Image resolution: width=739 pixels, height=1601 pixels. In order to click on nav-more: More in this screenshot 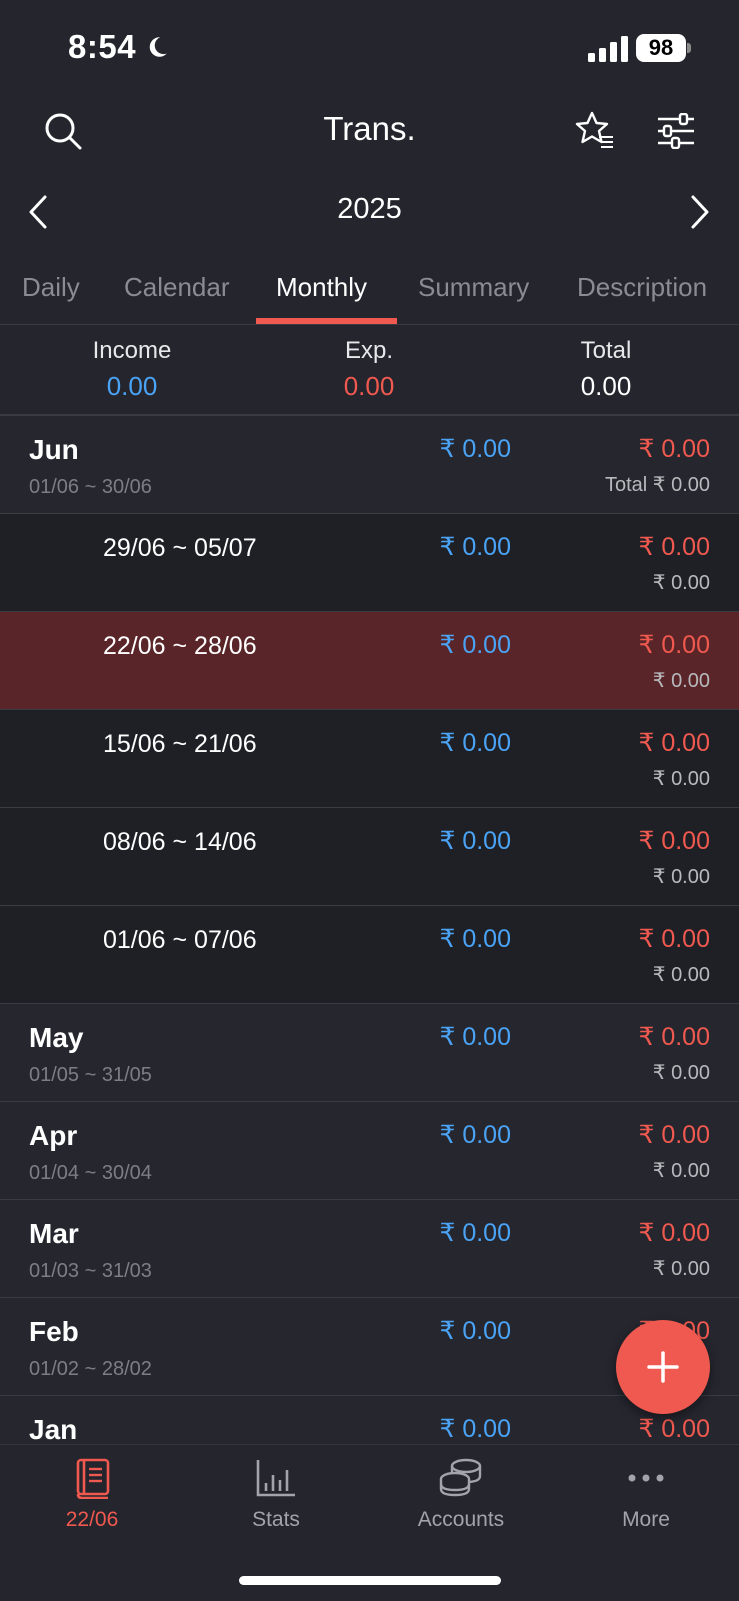, I will do `click(646, 1494)`.